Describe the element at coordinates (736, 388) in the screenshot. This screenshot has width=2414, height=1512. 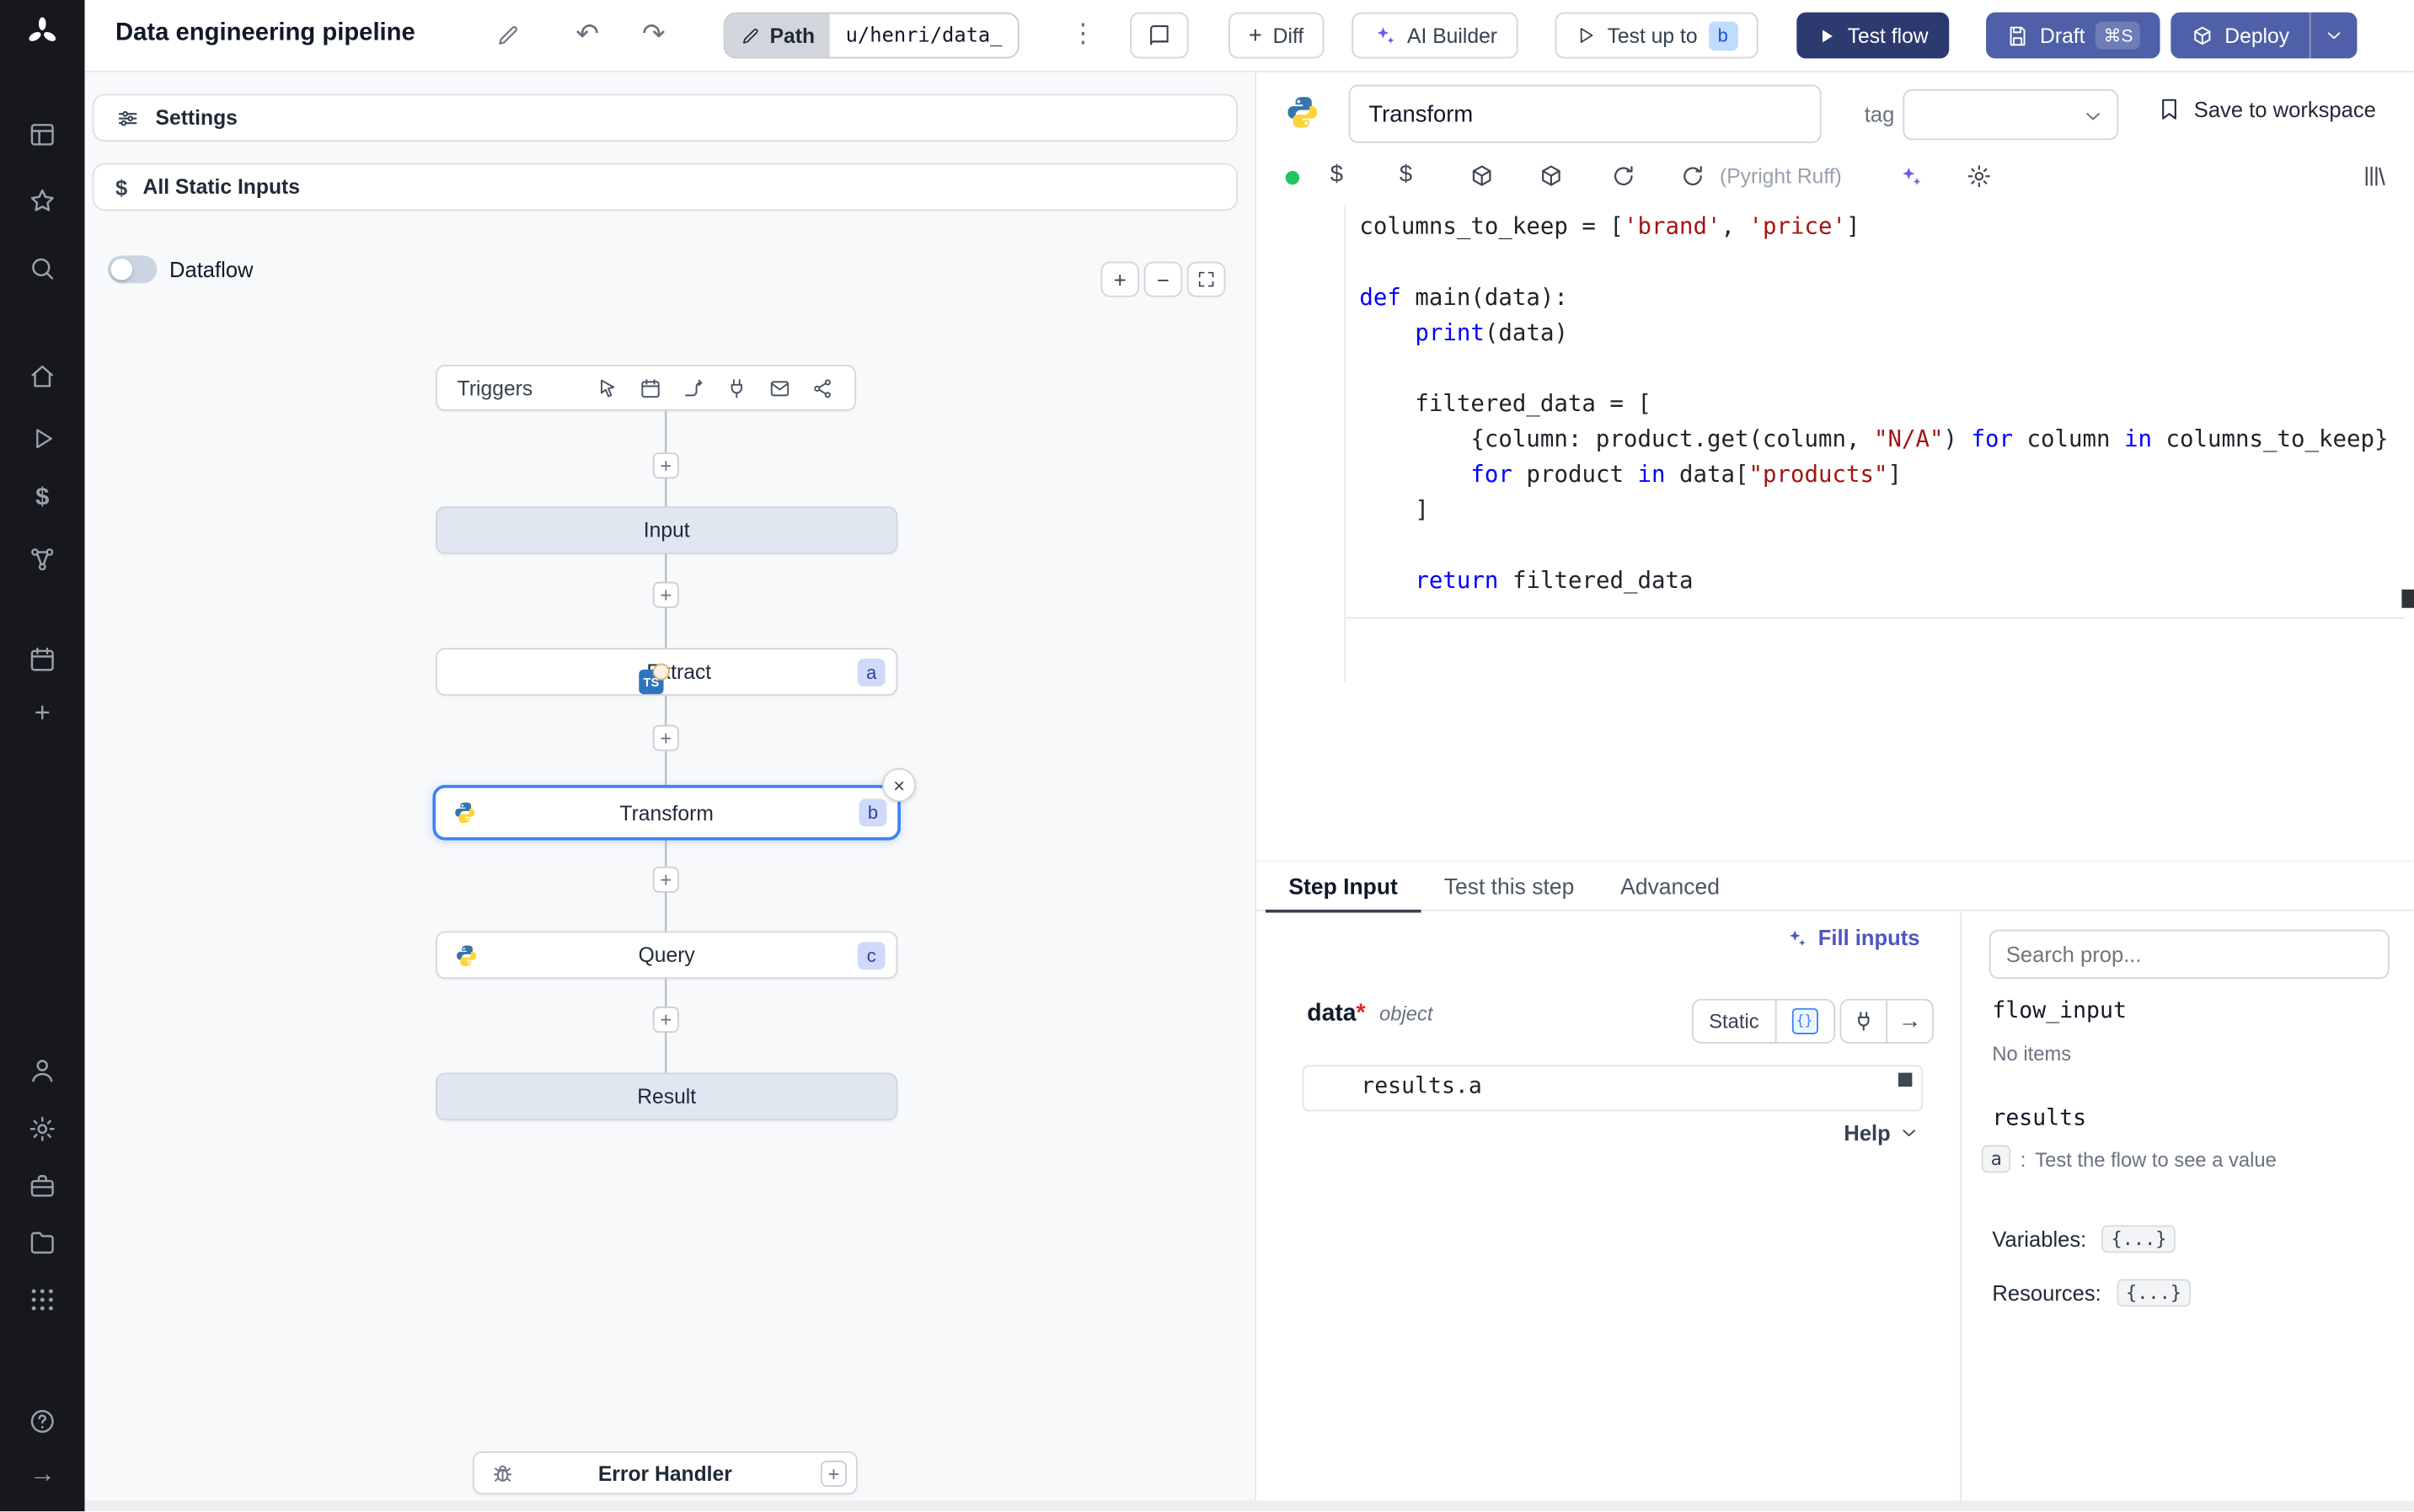
I see `websocket-icon` at that location.